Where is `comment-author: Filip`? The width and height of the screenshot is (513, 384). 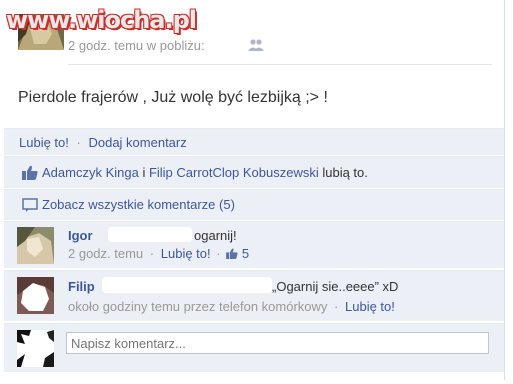
comment-author: Filip is located at coordinates (81, 286).